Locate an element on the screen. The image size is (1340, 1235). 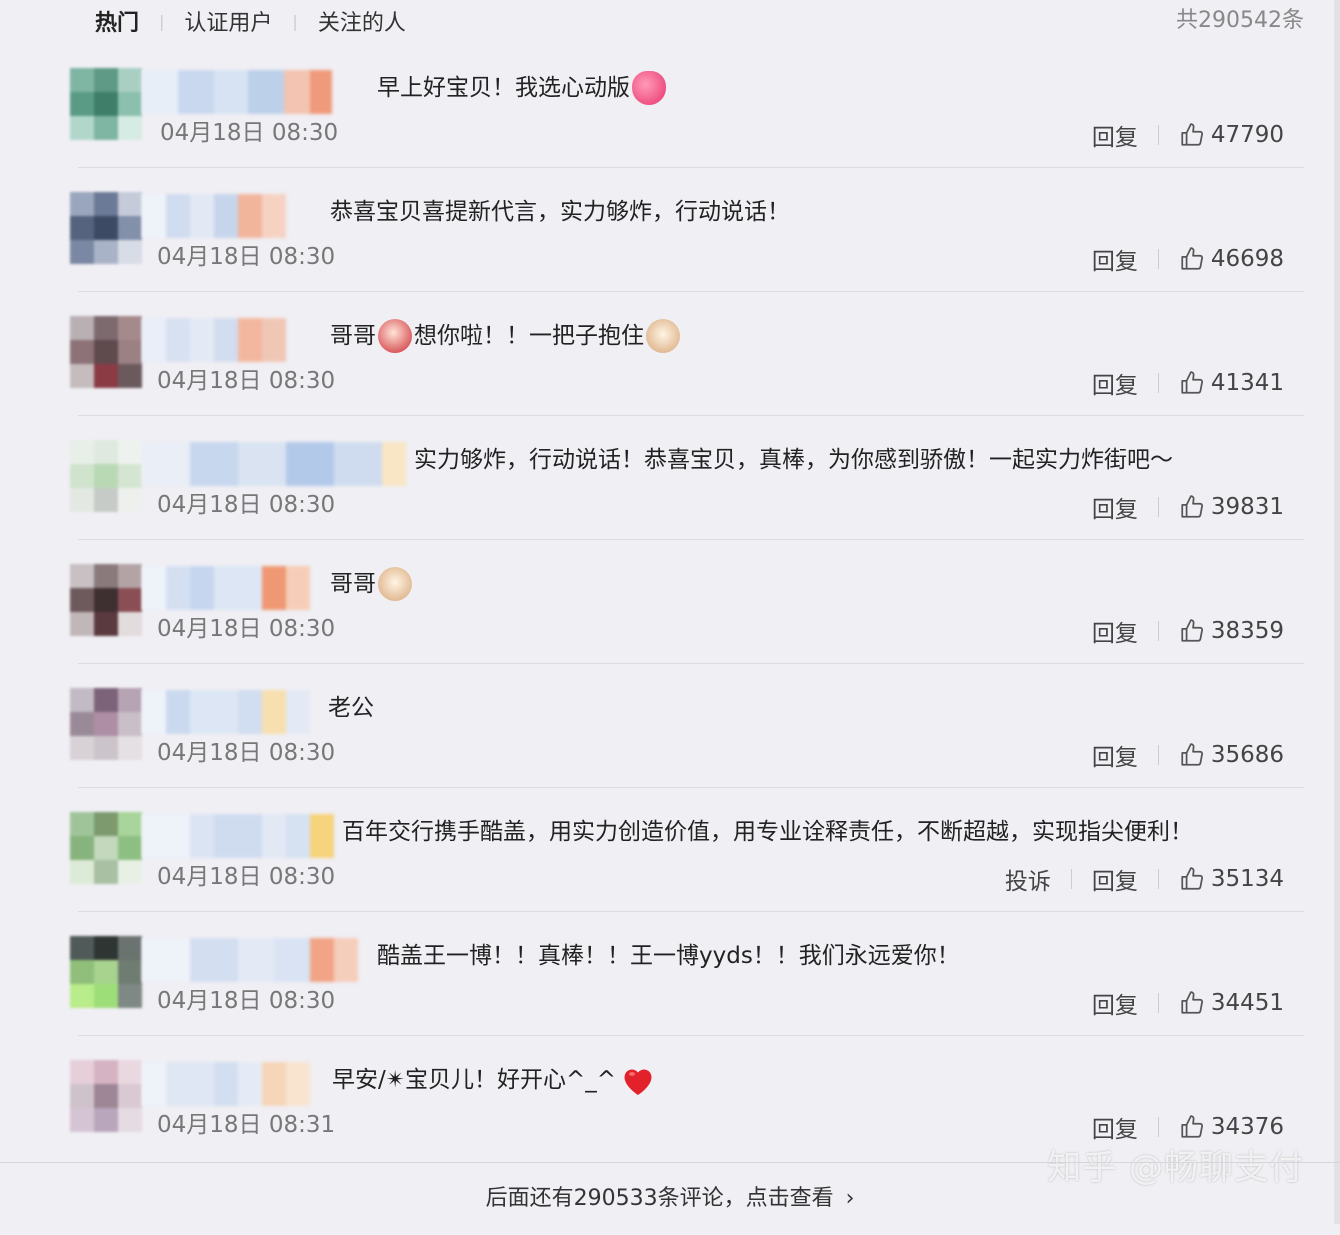
comment-text-part: 百年交行携手酷盖，用实力创造价值，用专业诠释责任，不断超越，实现指尖便利！ is located at coordinates (767, 832).